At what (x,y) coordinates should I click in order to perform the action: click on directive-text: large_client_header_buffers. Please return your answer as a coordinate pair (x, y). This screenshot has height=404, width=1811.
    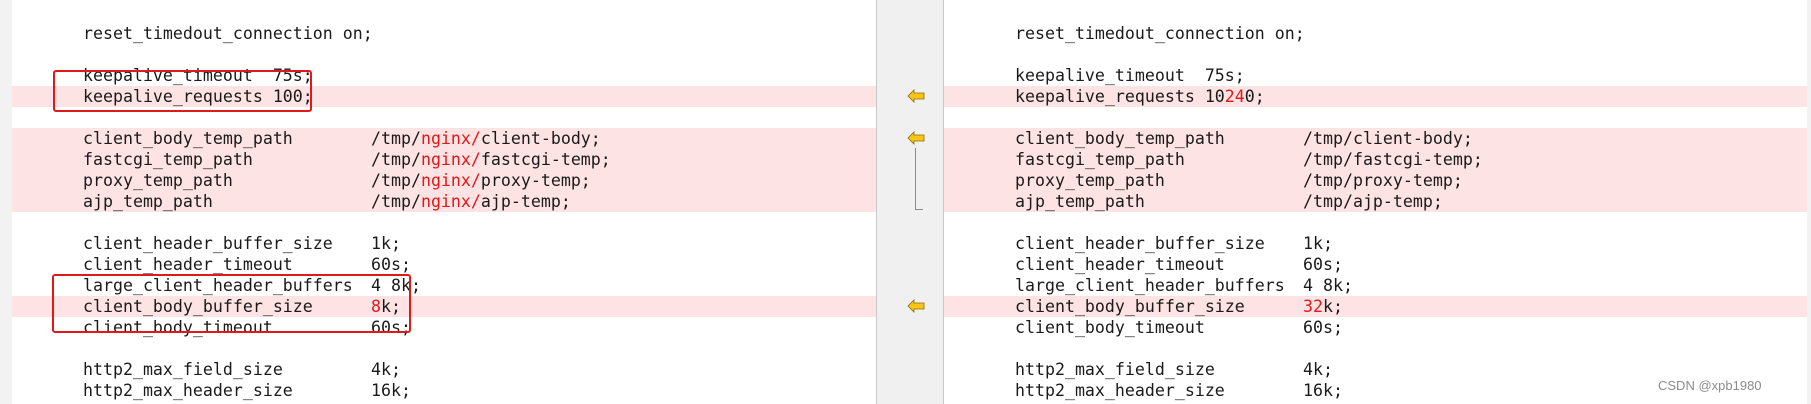
    Looking at the image, I should click on (1150, 285).